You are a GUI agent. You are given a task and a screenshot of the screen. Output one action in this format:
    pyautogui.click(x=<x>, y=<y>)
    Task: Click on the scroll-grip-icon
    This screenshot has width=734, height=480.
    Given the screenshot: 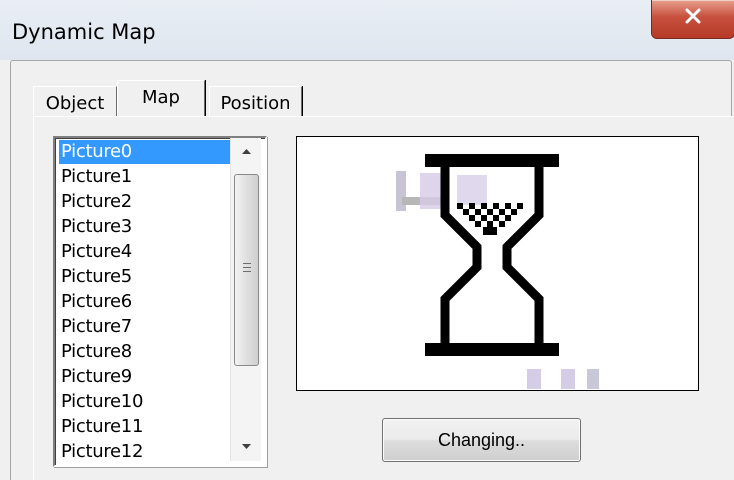 What is the action you would take?
    pyautogui.click(x=247, y=267)
    